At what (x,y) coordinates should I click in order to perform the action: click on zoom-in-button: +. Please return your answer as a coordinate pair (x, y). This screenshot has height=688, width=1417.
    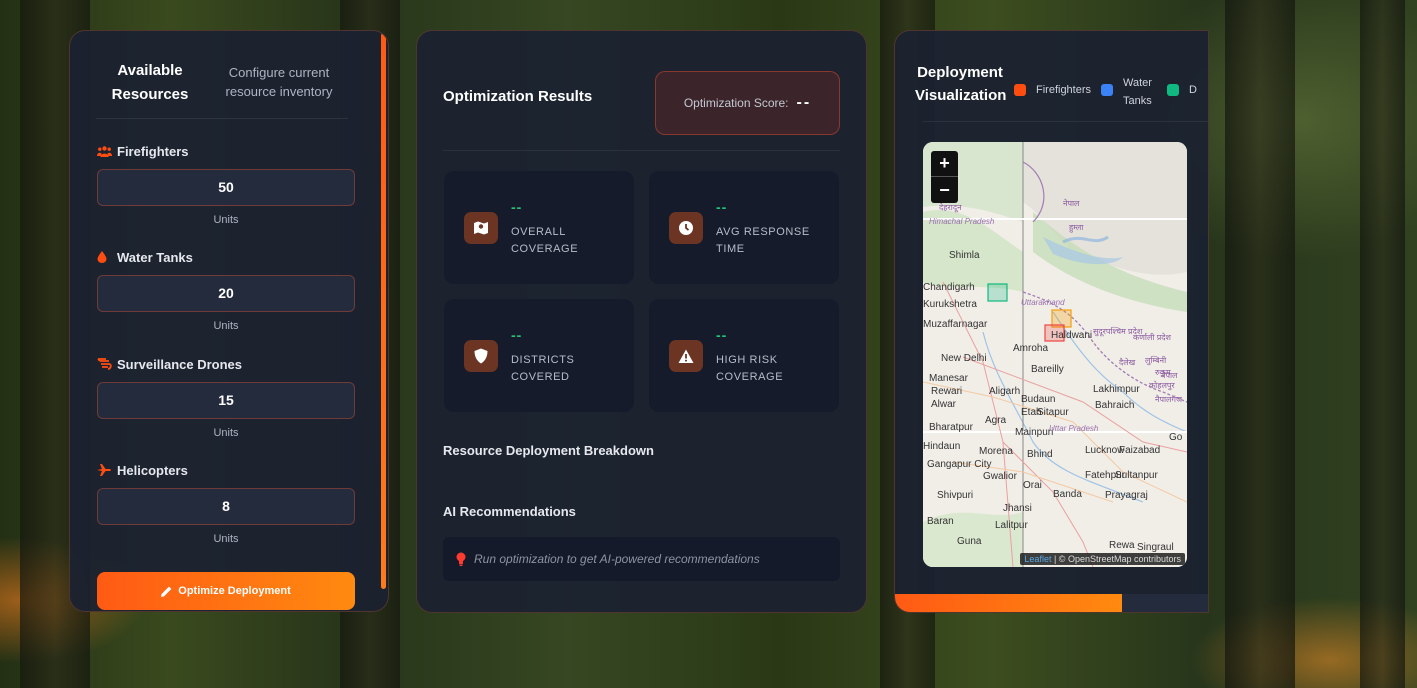
    Looking at the image, I should click on (944, 164).